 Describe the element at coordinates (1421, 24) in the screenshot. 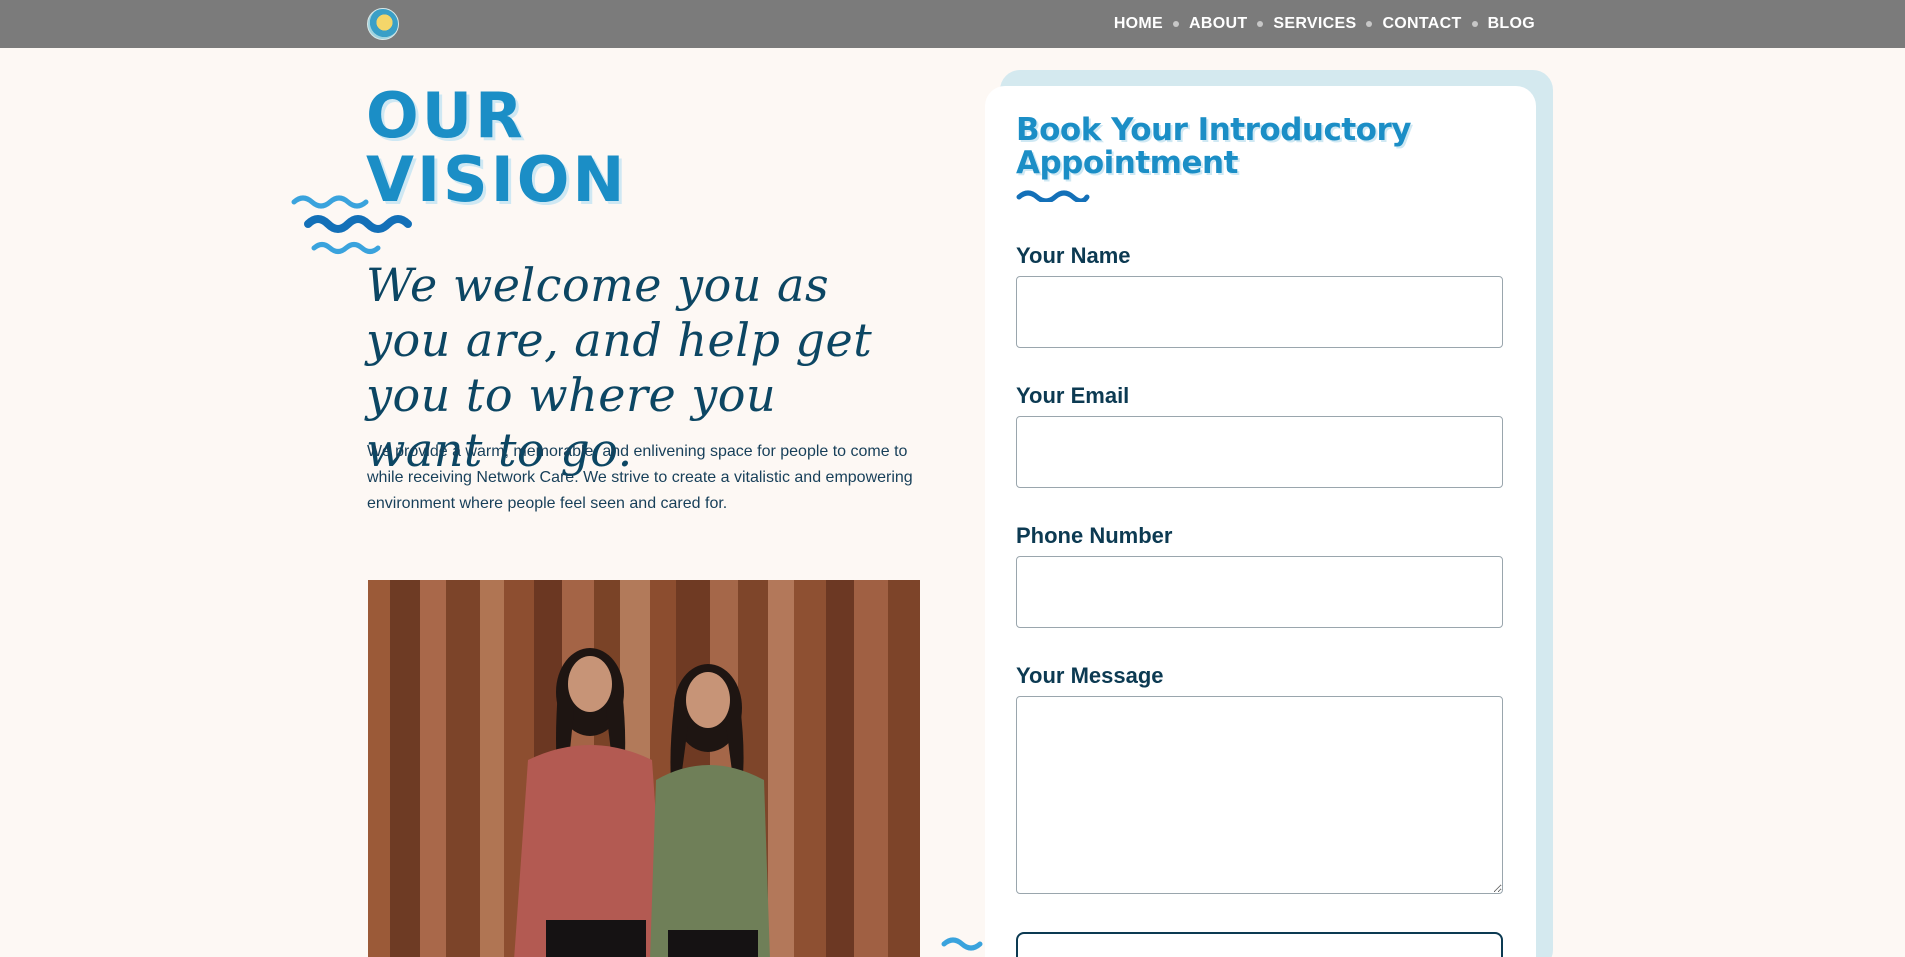

I see `nav-link-contact: CONTACT` at that location.